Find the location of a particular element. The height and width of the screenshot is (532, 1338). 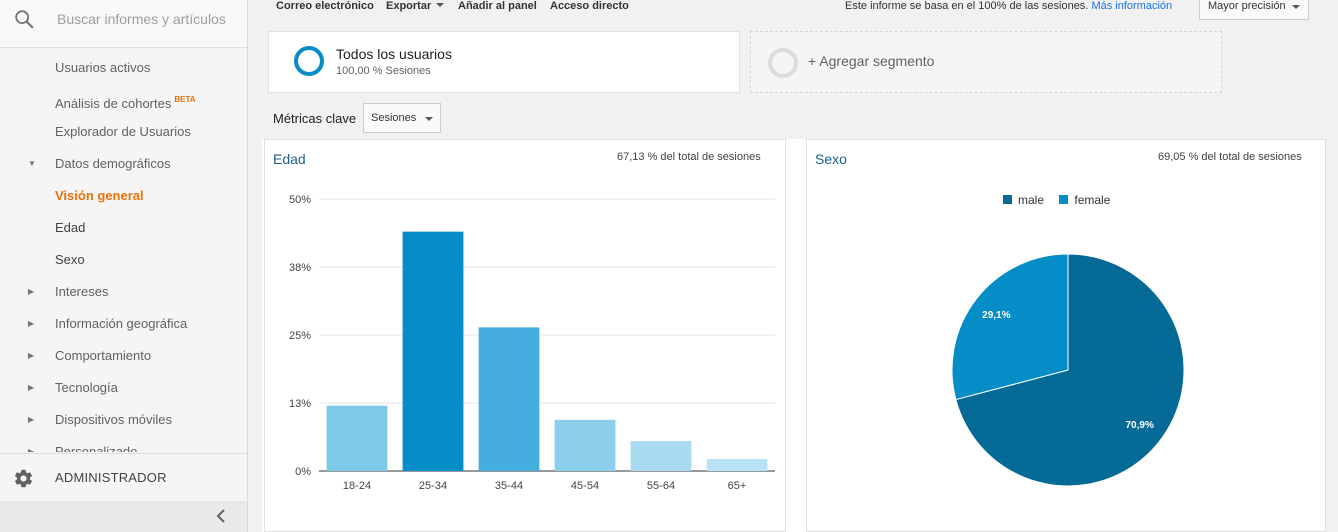

x-tick-label: 25-34 is located at coordinates (433, 486).